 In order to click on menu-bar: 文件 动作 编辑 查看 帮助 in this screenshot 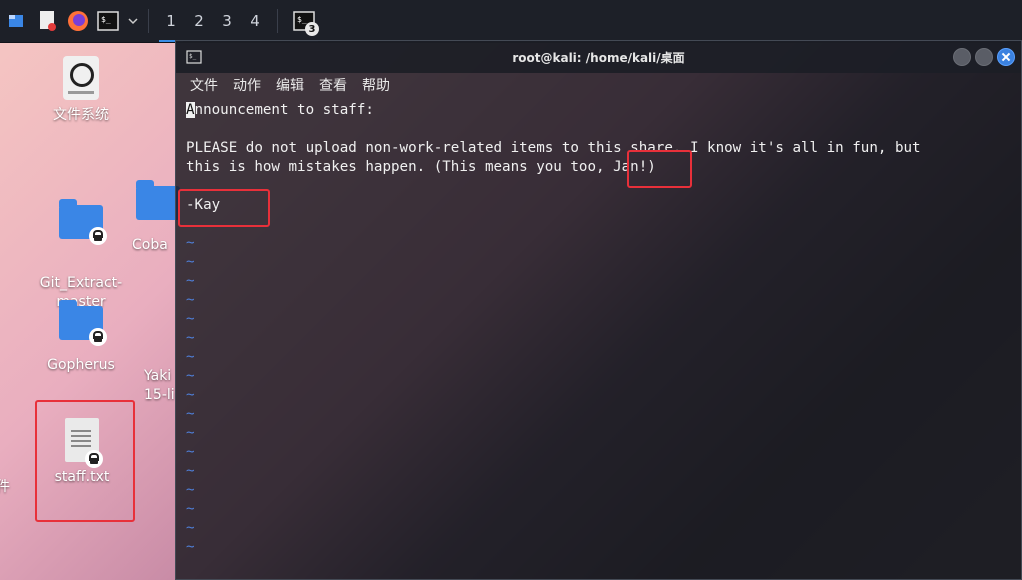, I will do `click(598, 85)`.